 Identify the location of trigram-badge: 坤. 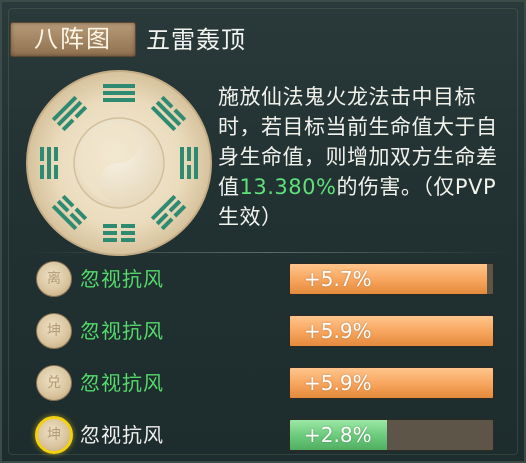
(54, 331).